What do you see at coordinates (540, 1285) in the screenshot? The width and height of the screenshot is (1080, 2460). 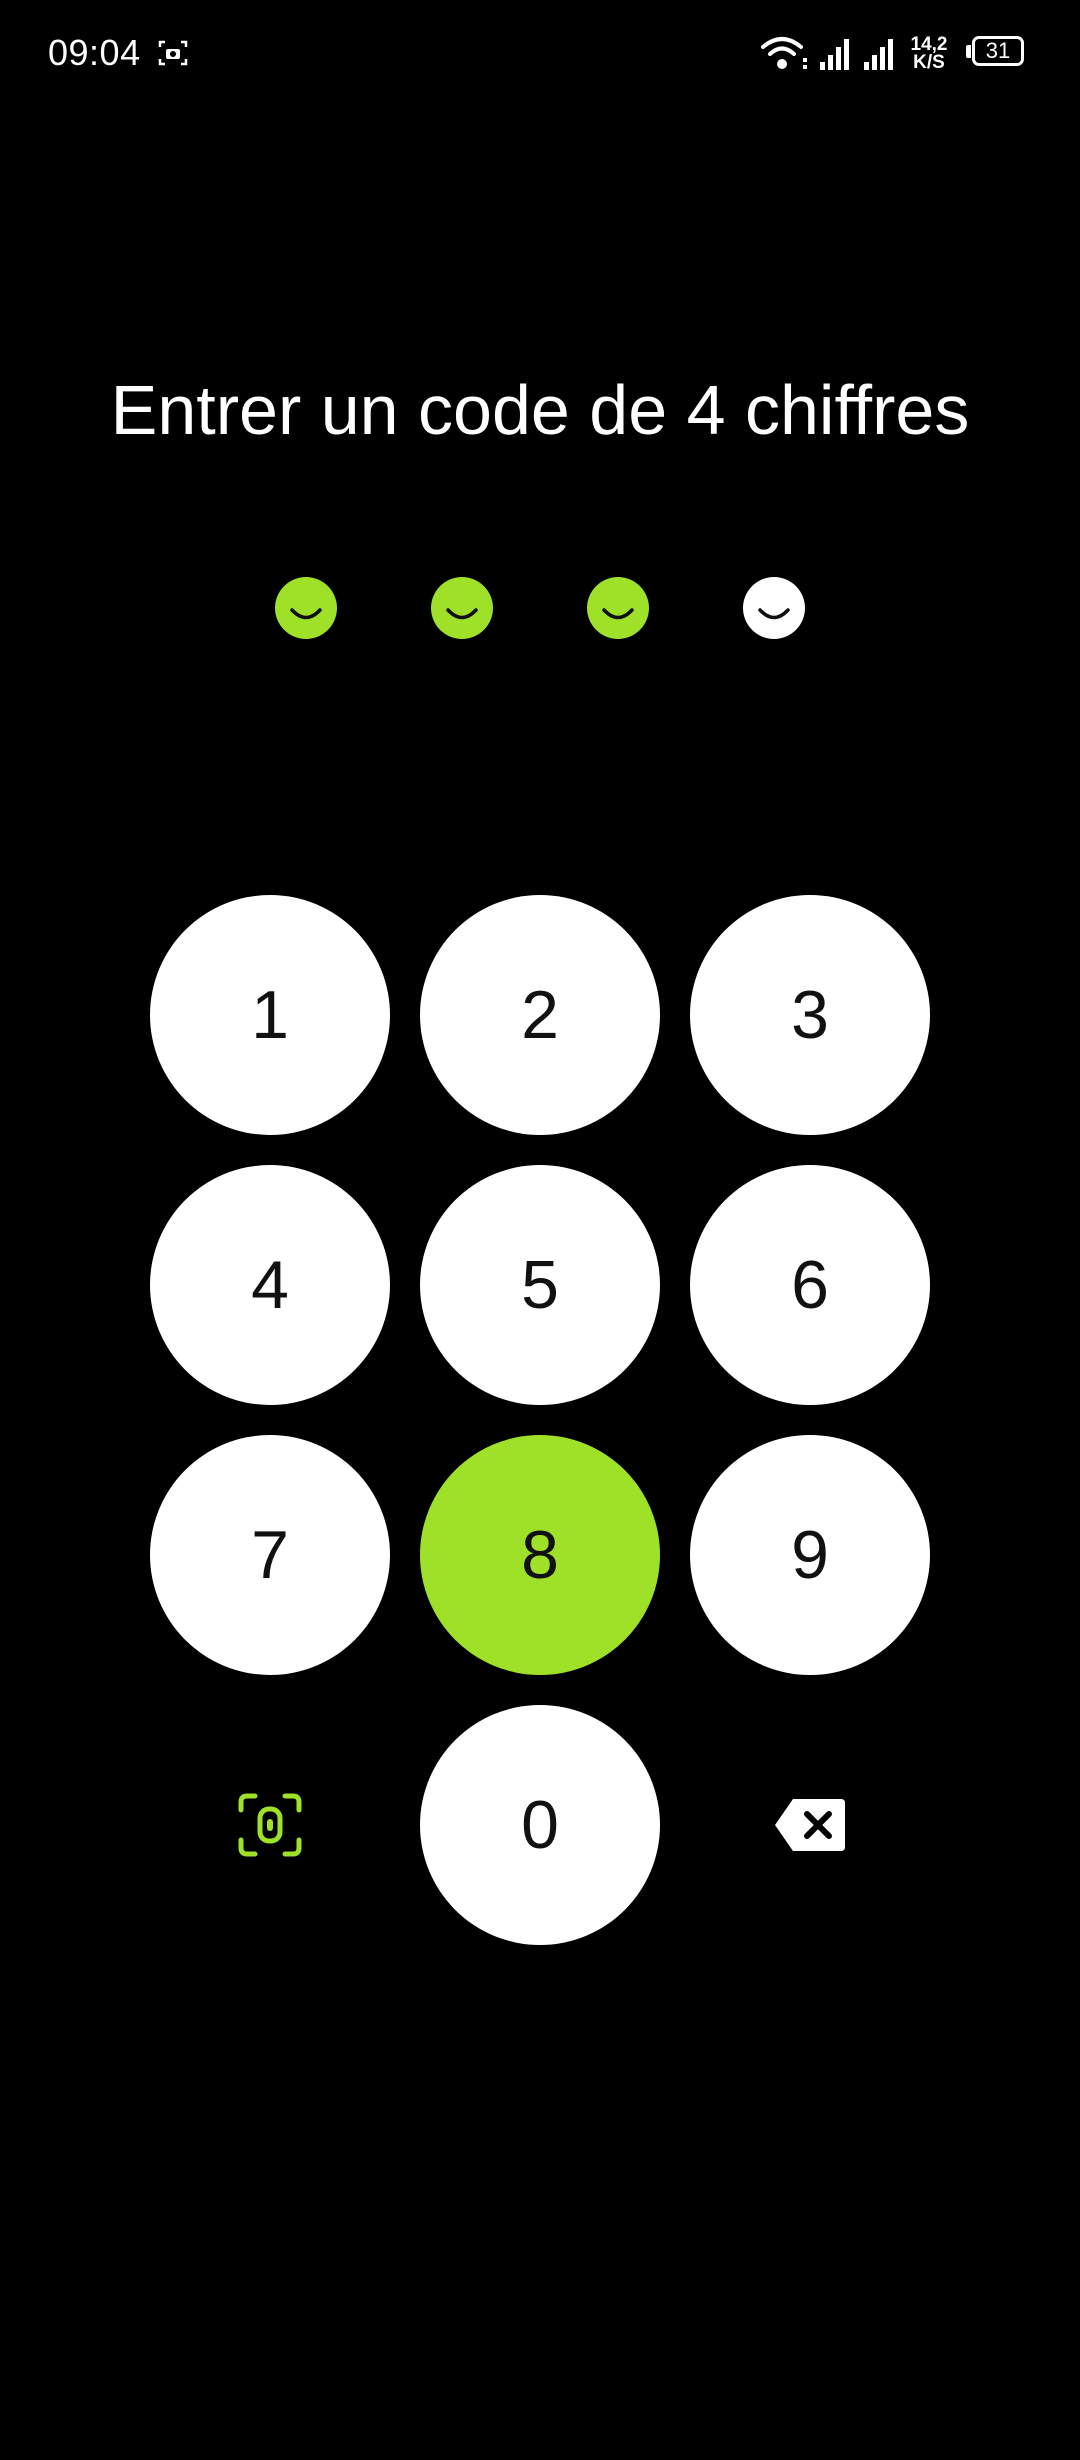 I see `key-5: 5` at bounding box center [540, 1285].